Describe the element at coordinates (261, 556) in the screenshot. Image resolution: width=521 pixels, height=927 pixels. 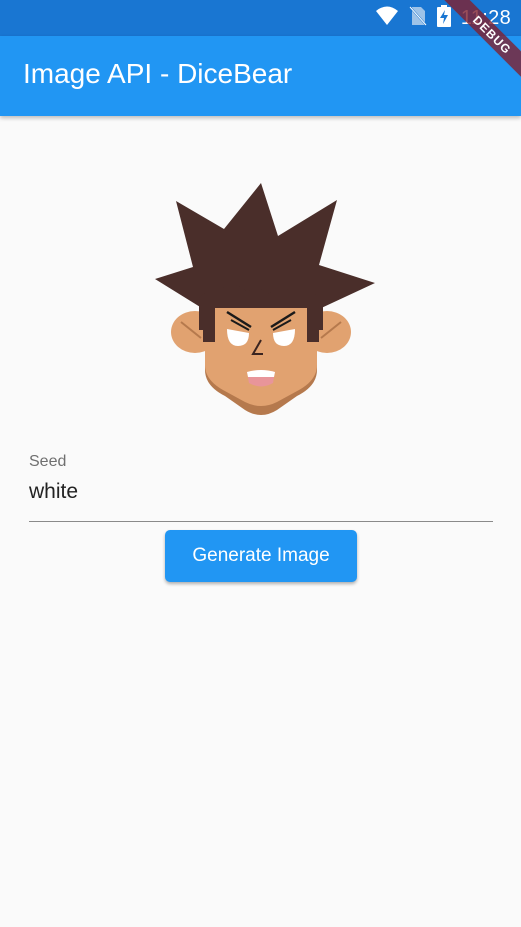
I see `generate-image-button: Generate Image` at that location.